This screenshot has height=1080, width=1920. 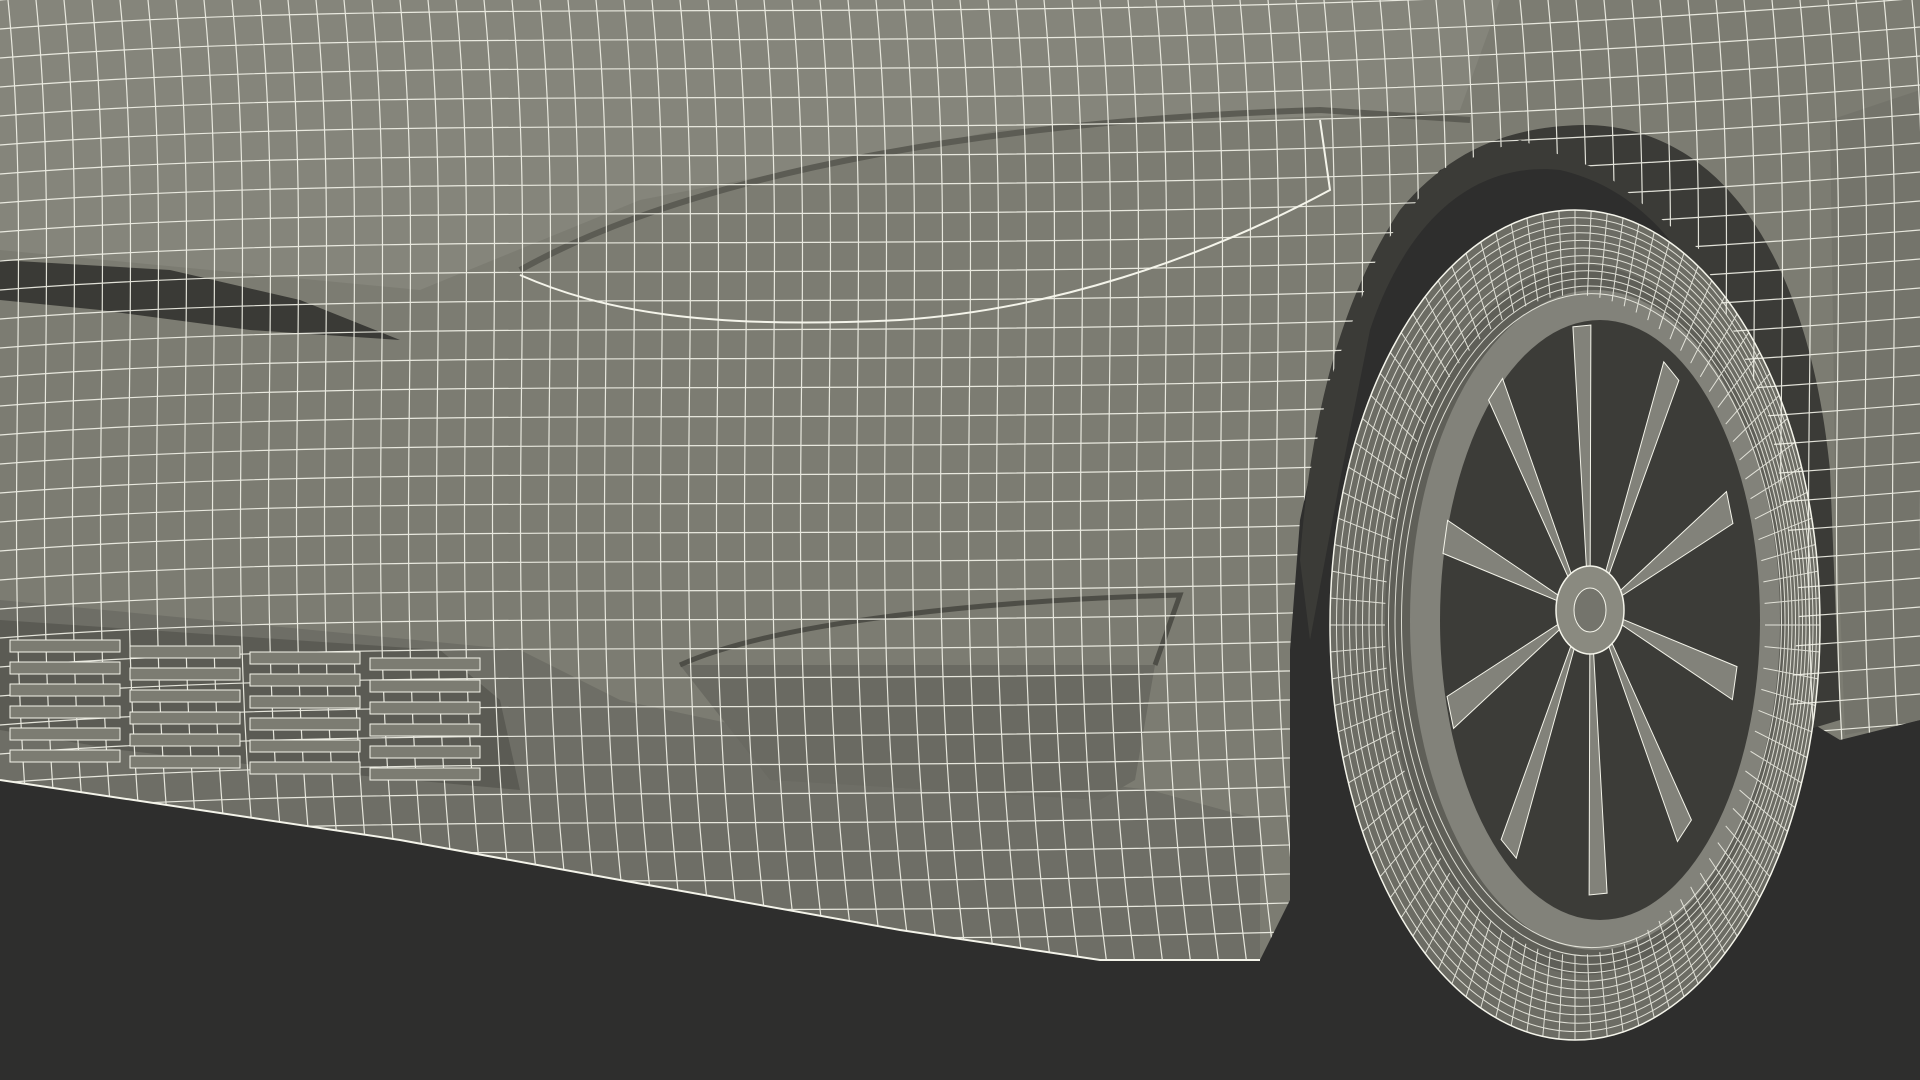 I want to click on hub-cap, so click(x=1590, y=610).